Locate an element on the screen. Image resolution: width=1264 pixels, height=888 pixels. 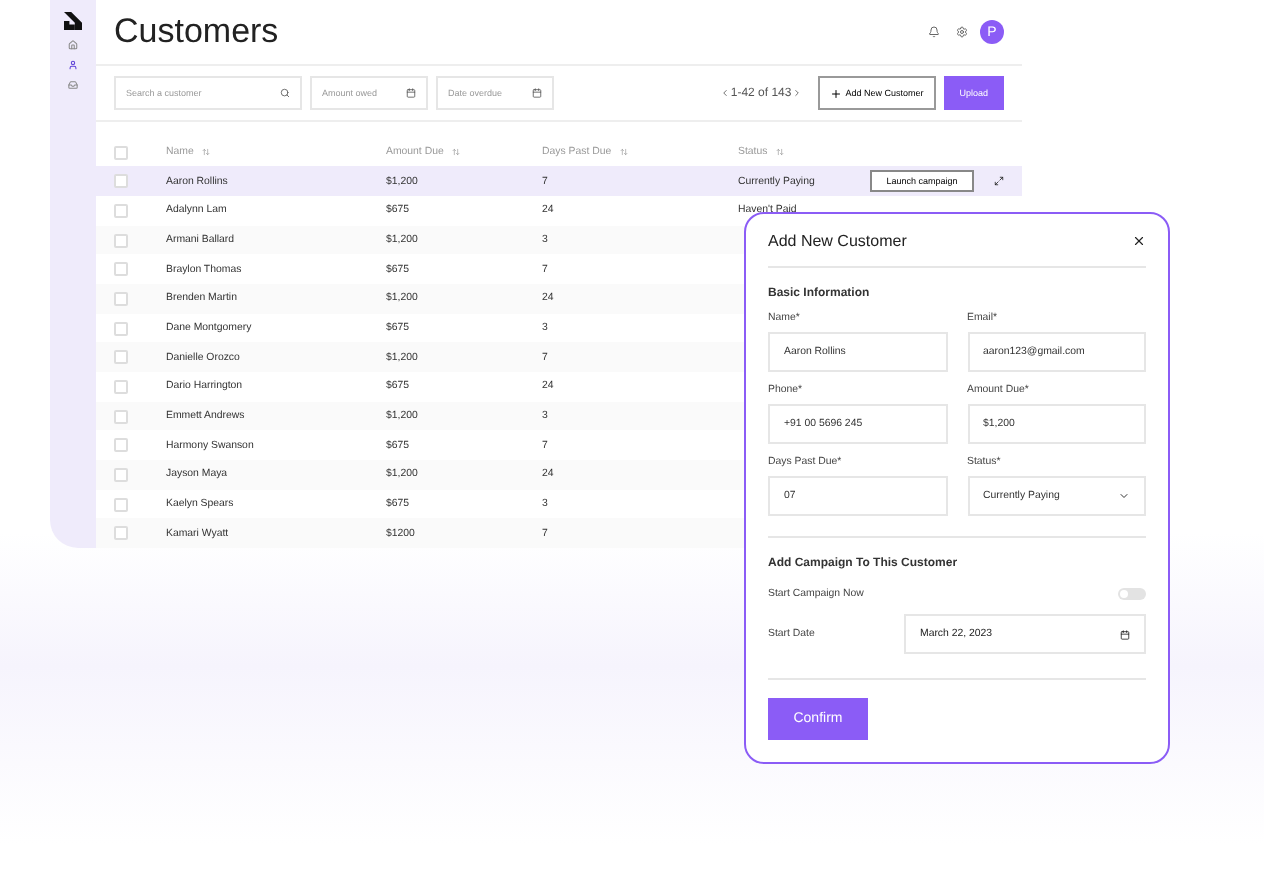
previous-icon is located at coordinates (725, 93).